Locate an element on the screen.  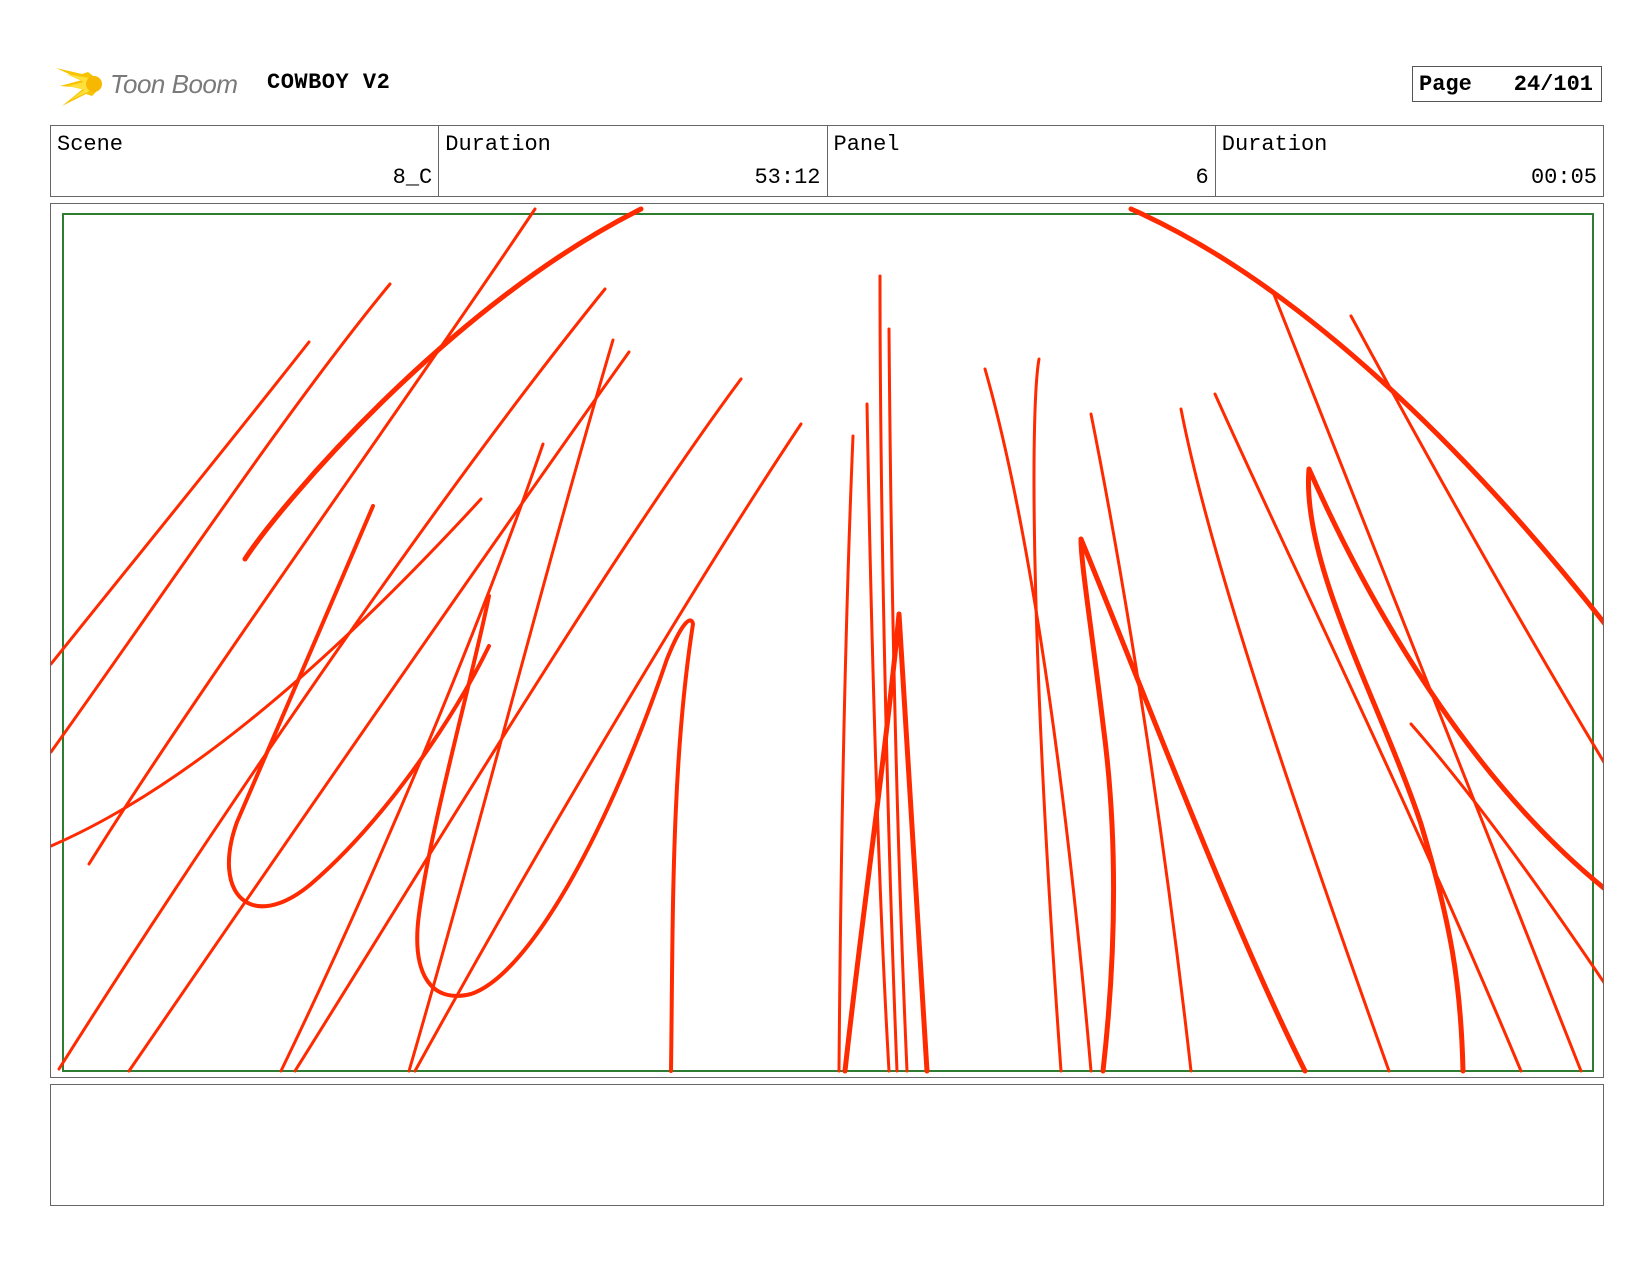
scene-label: Scene is located at coordinates (90, 144).